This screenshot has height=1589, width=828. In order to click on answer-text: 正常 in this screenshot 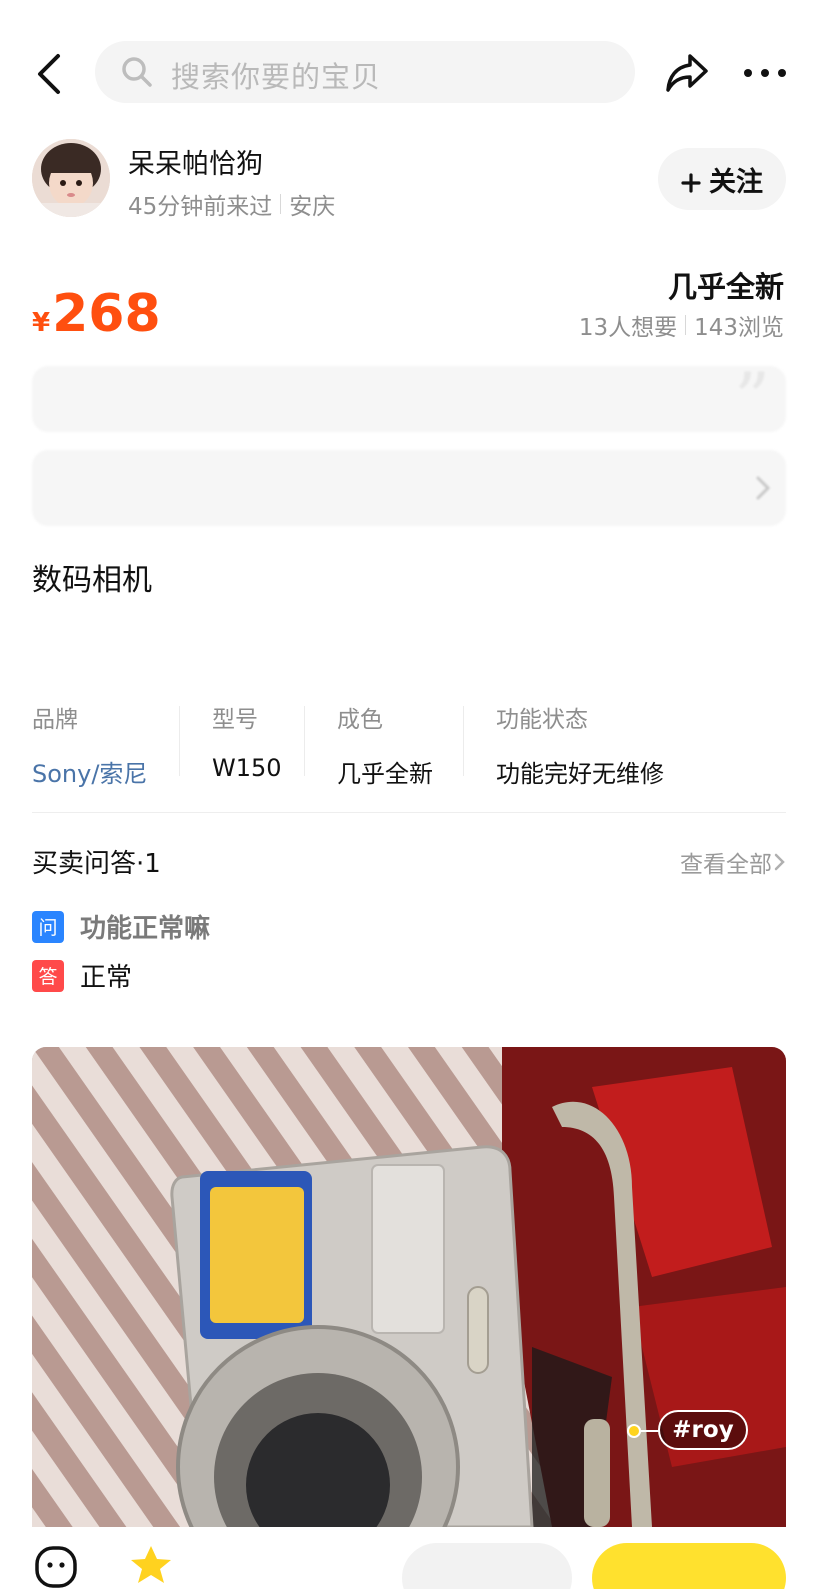, I will do `click(106, 978)`.